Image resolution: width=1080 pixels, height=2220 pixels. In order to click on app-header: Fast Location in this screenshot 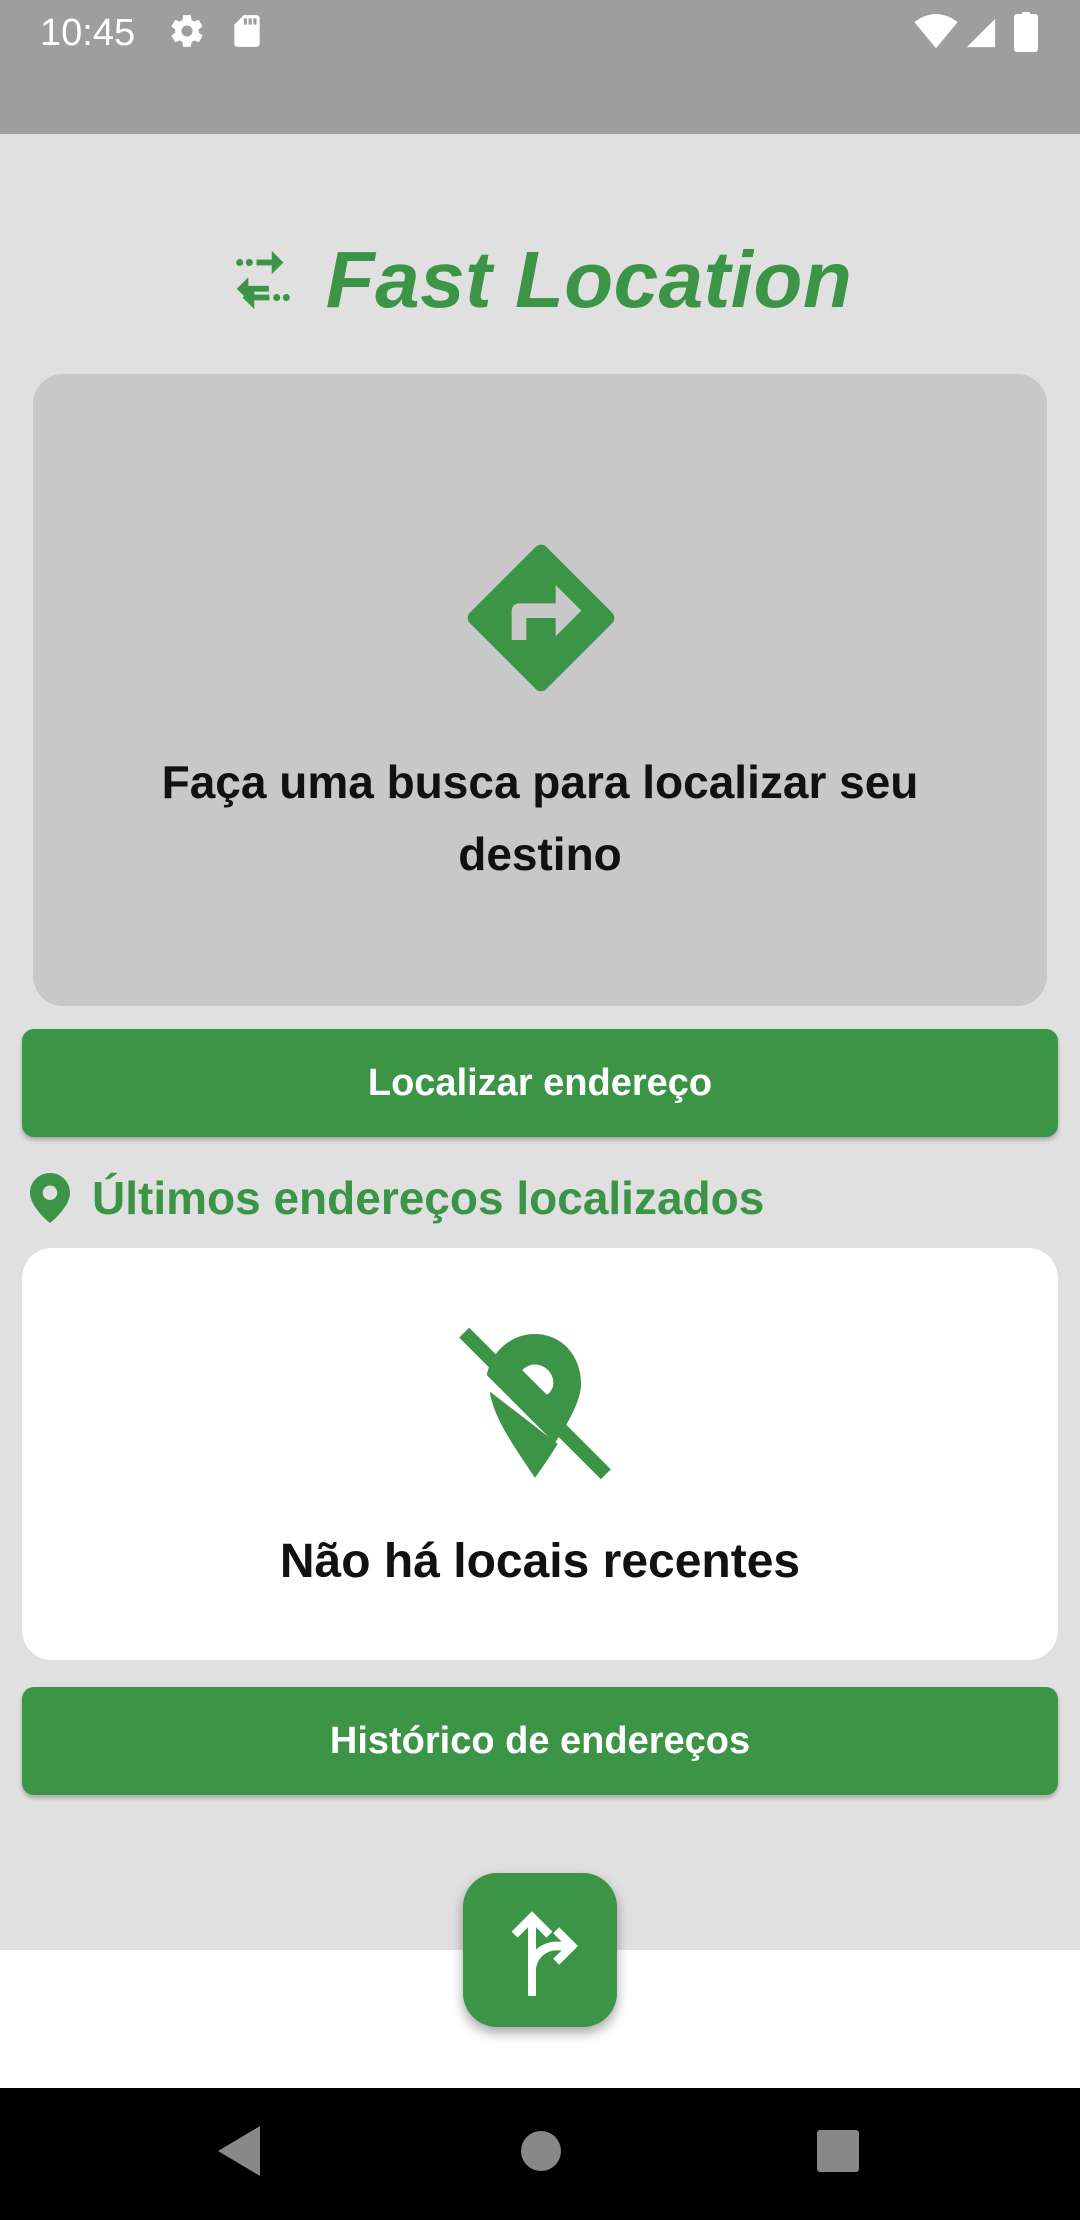, I will do `click(540, 280)`.